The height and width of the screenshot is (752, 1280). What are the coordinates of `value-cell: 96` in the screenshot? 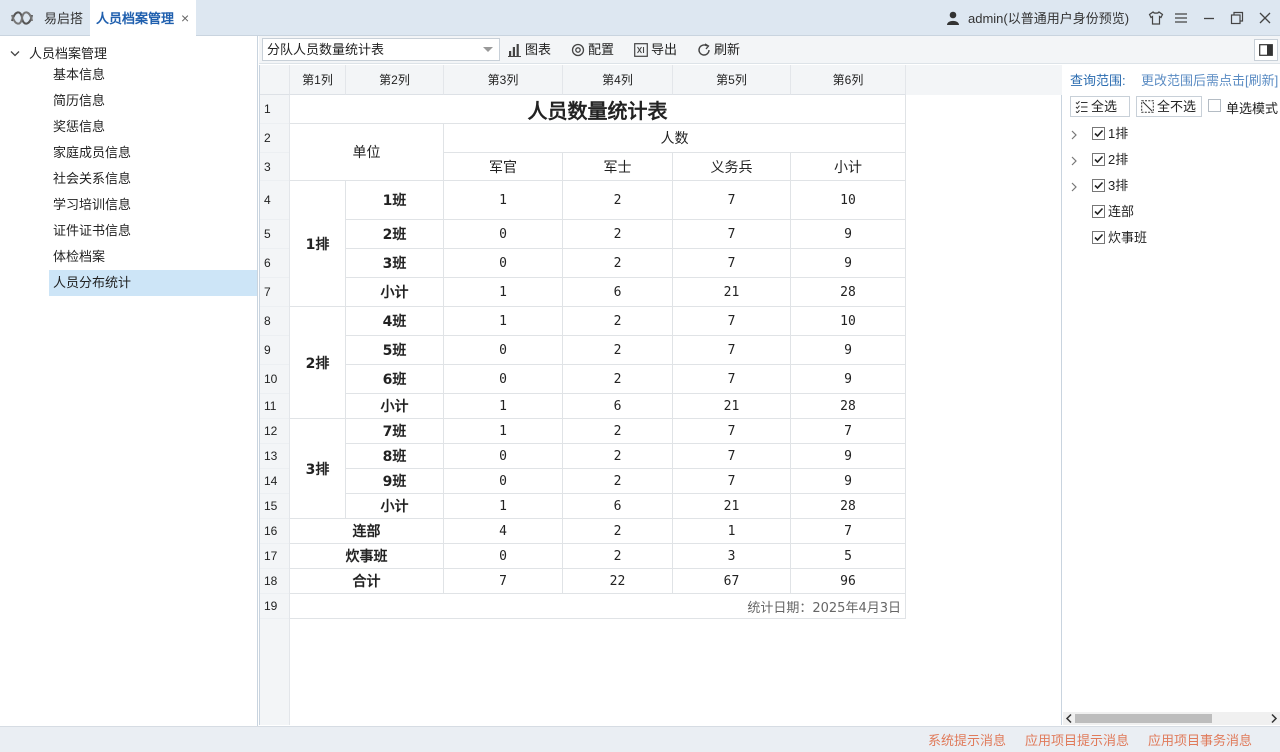 It's located at (848, 581).